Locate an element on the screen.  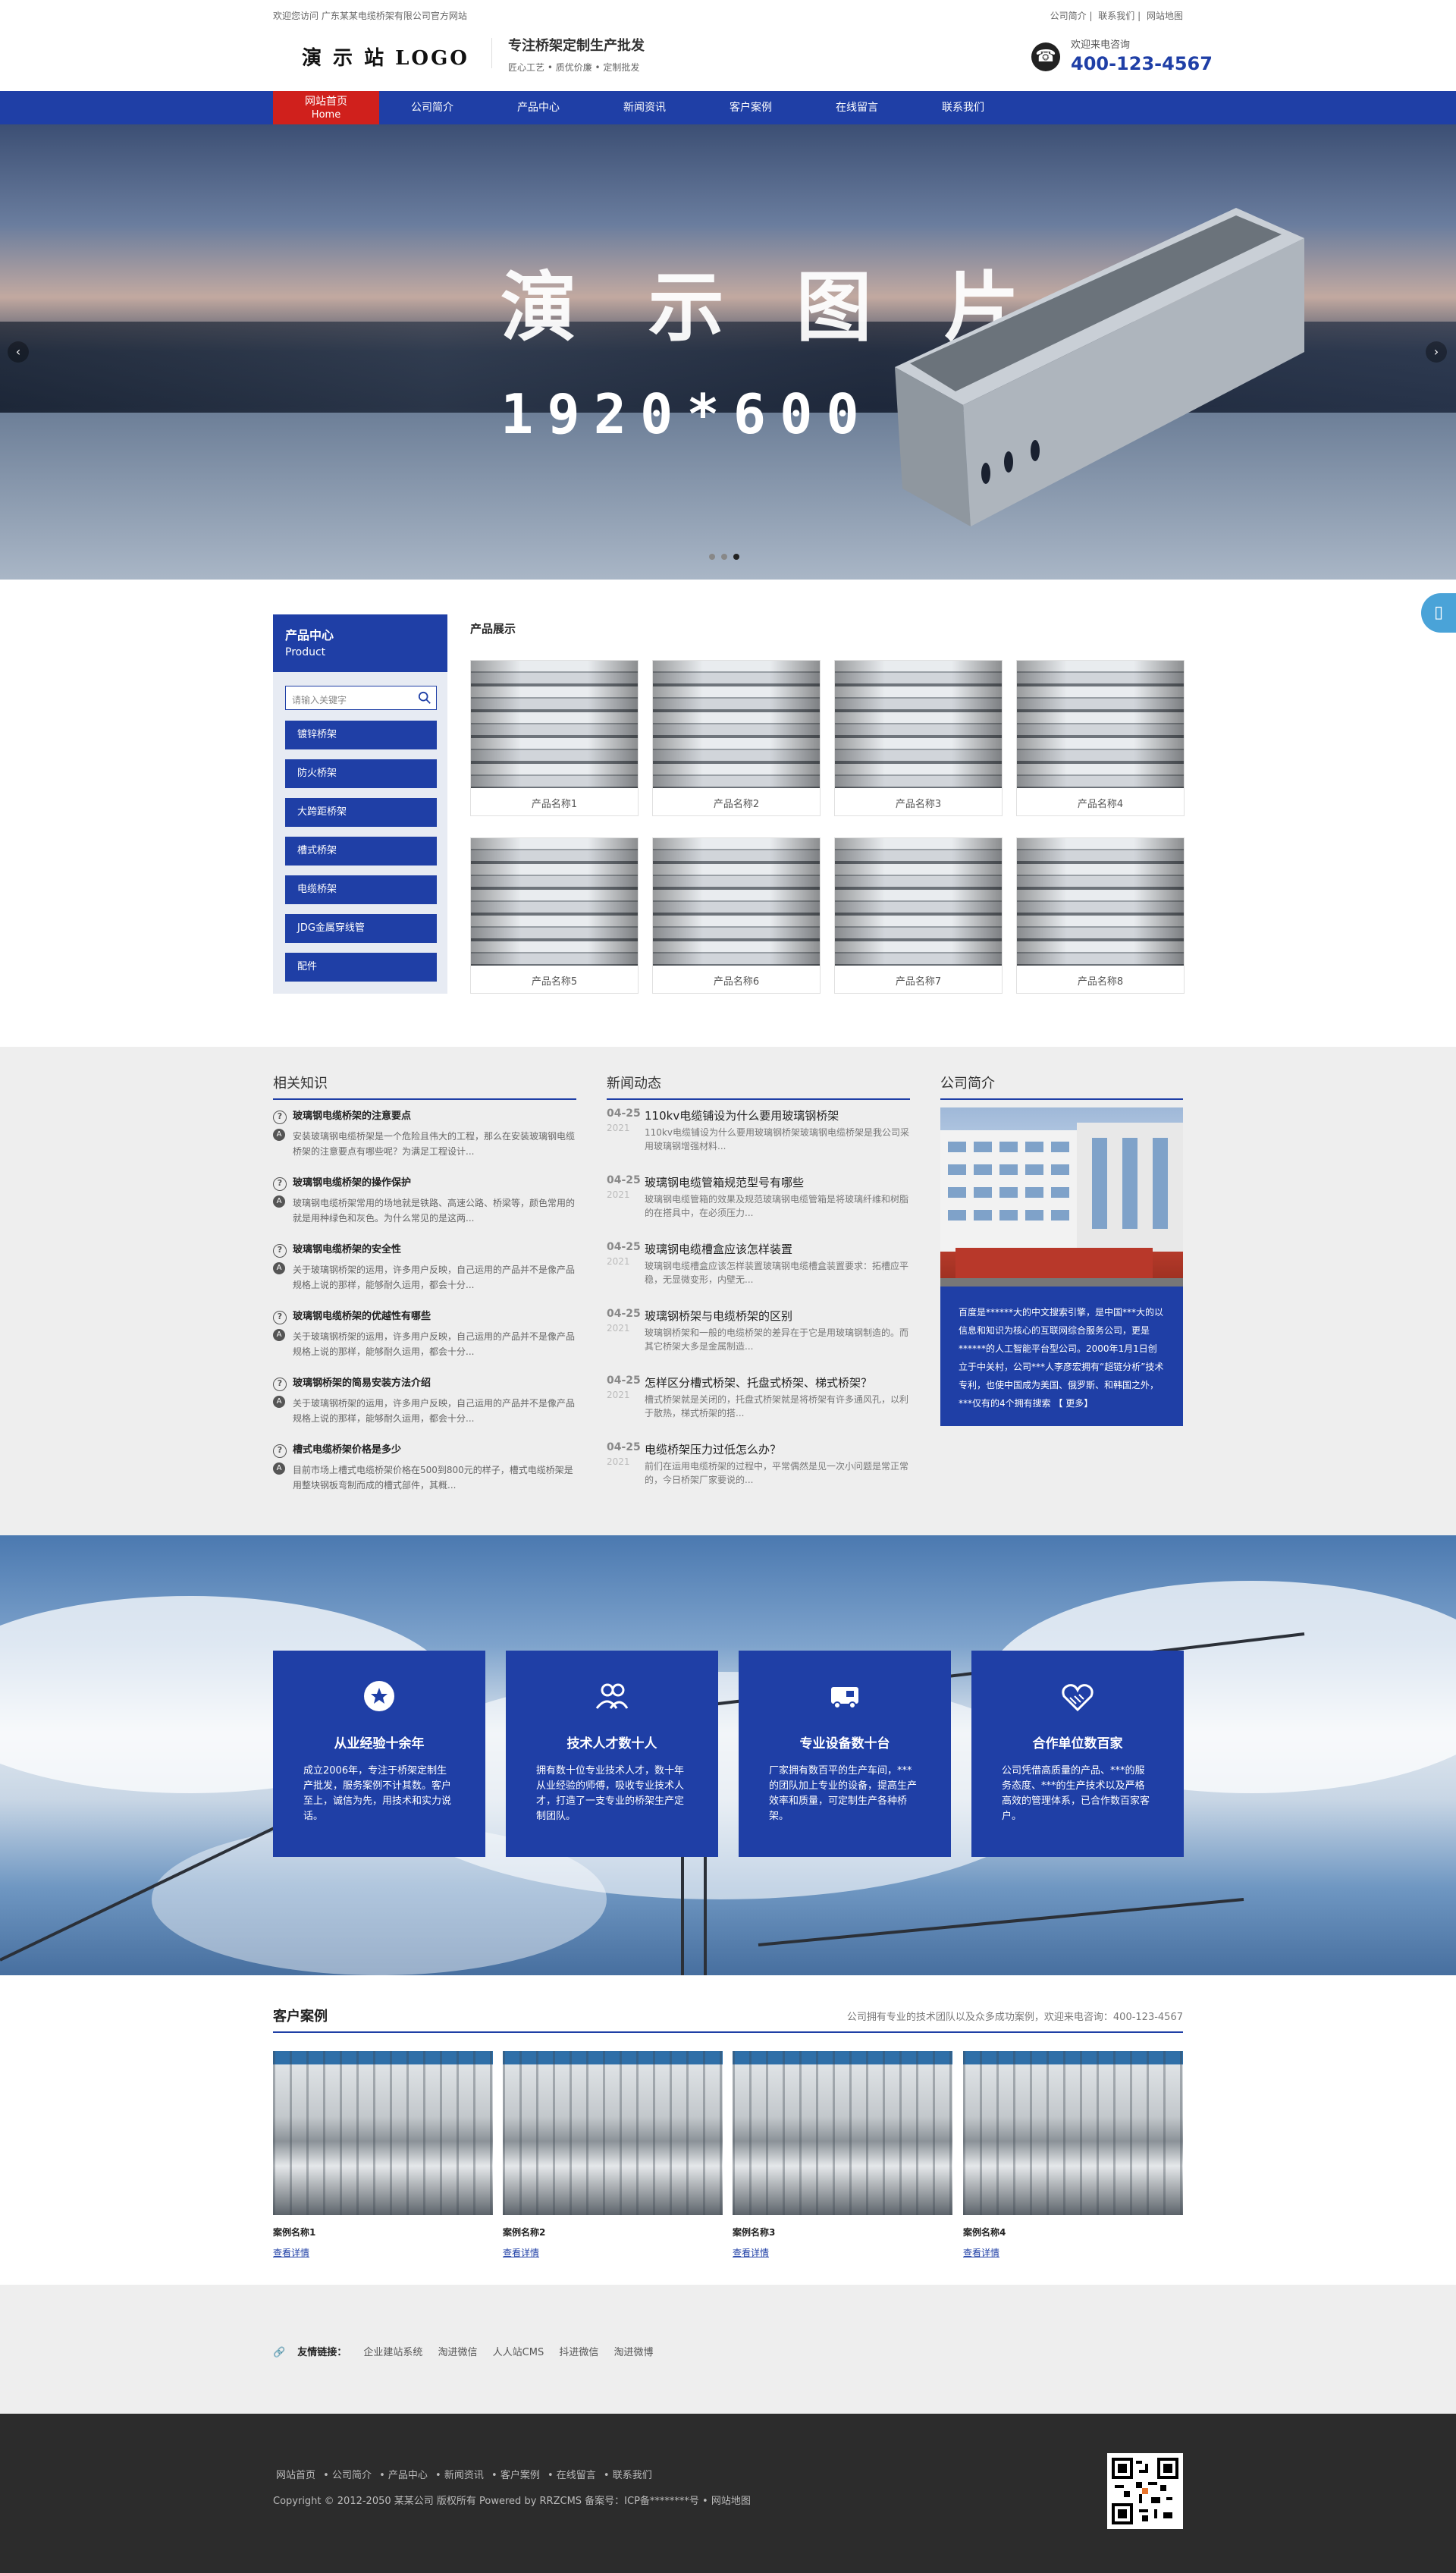
product-card: 产品名称6 is located at coordinates (736, 916).